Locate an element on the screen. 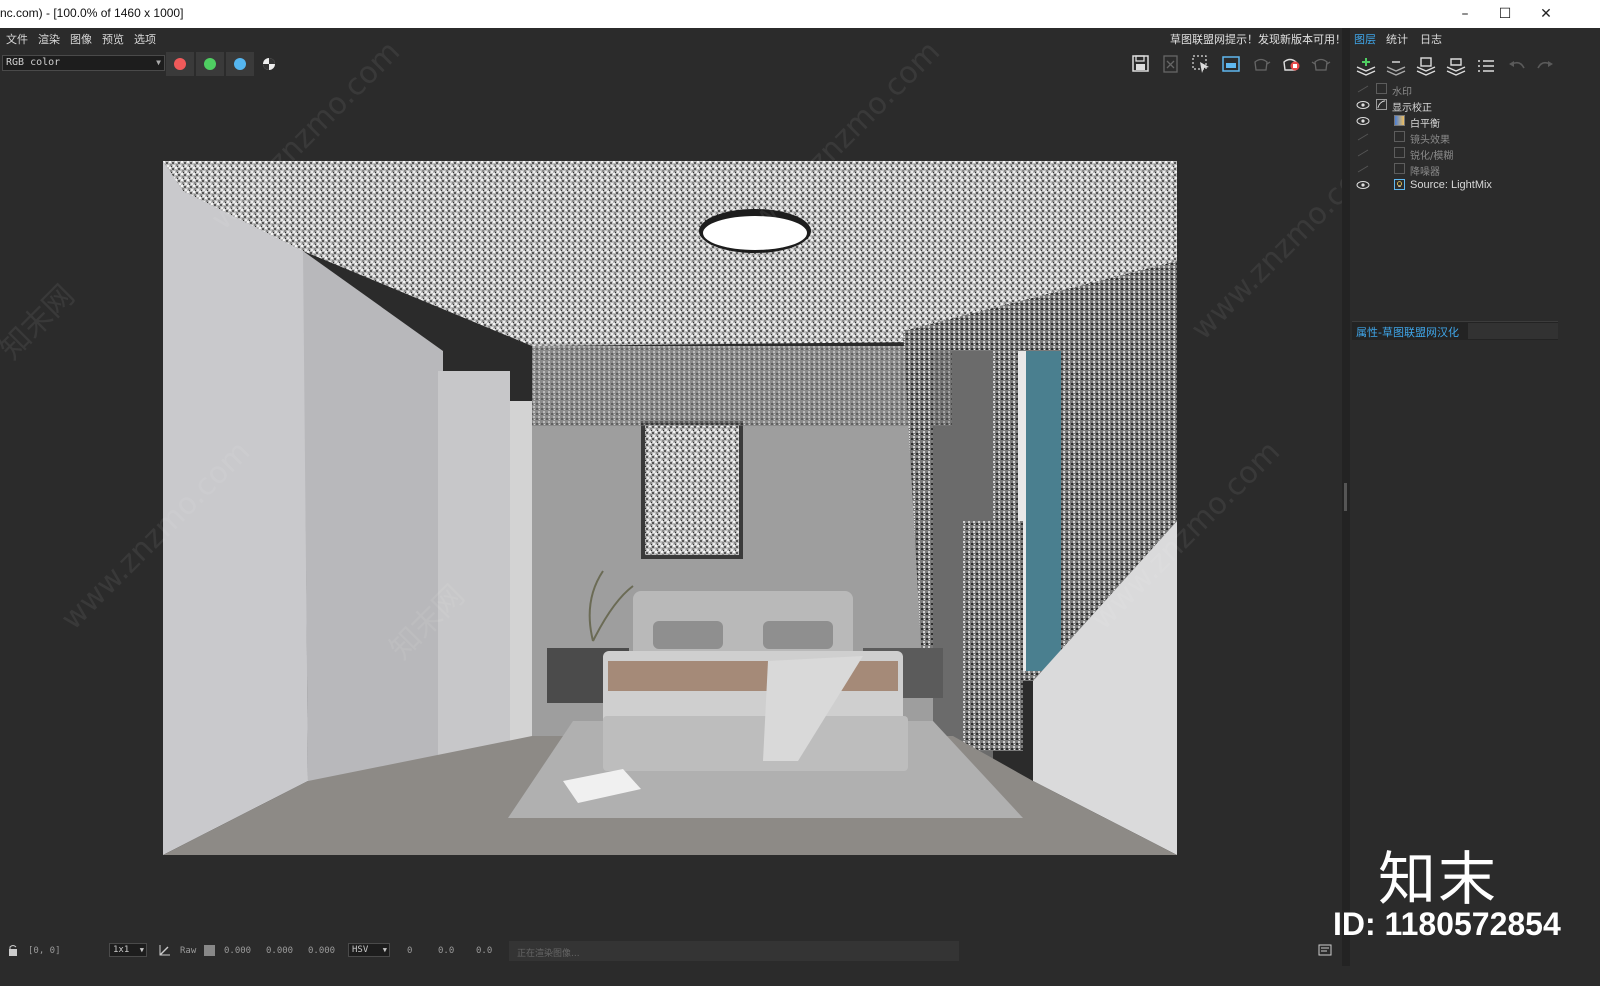 Image resolution: width=1600 pixels, height=986 pixels. raw-value-b: 0.000 is located at coordinates (322, 951).